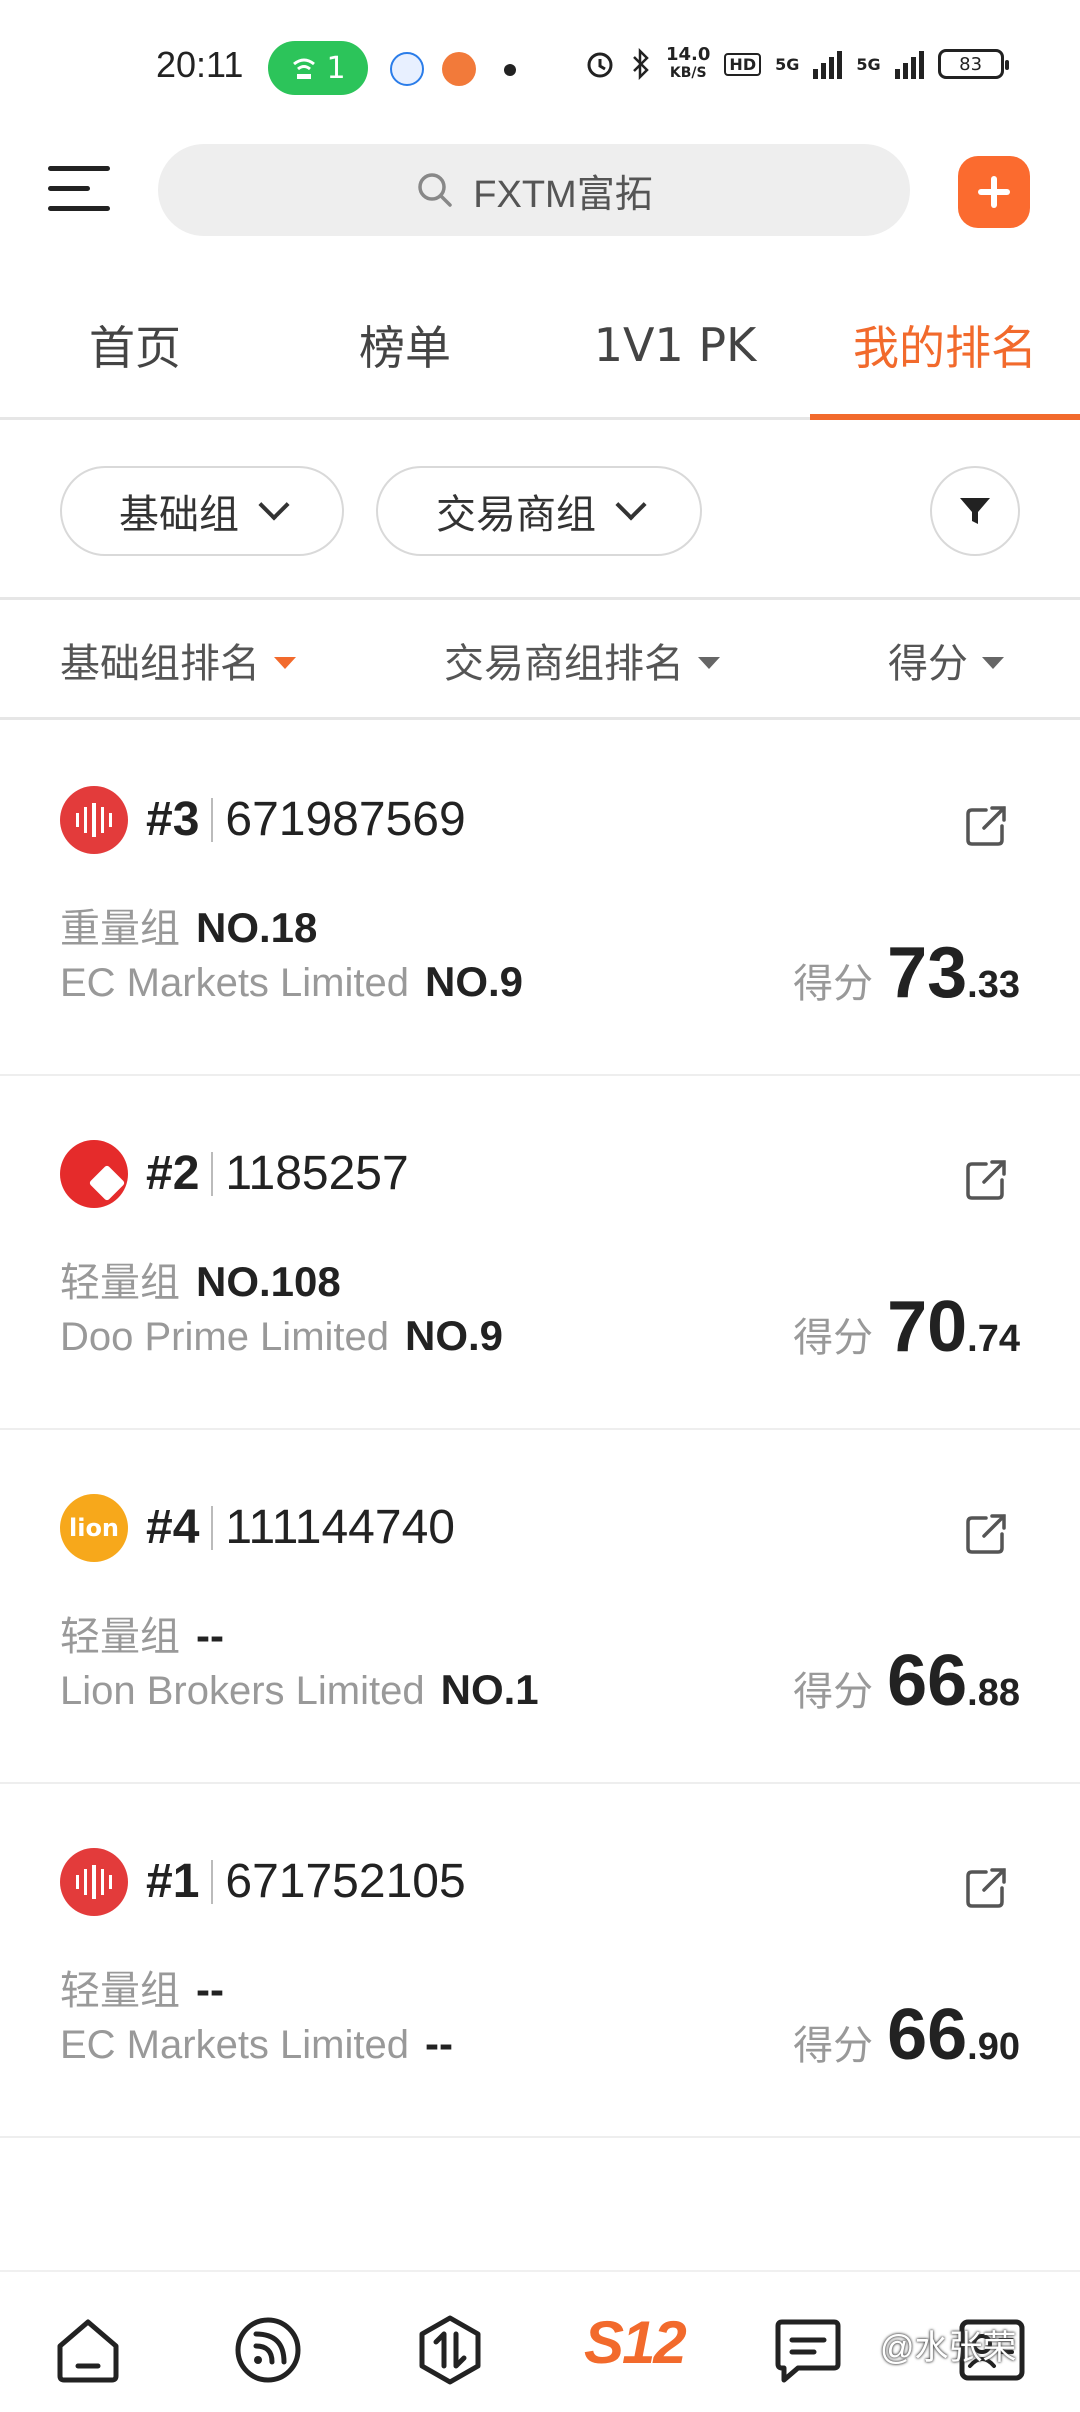  I want to click on search-icon, so click(435, 190).